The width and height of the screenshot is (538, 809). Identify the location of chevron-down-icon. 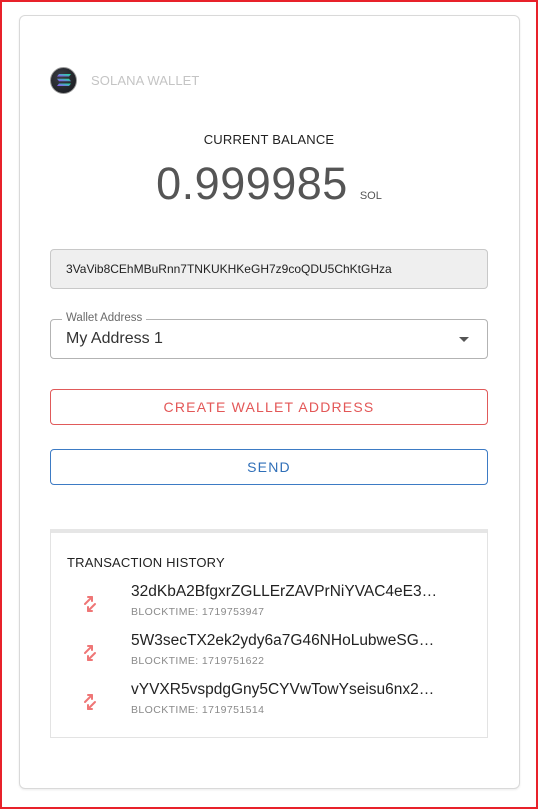
(464, 339).